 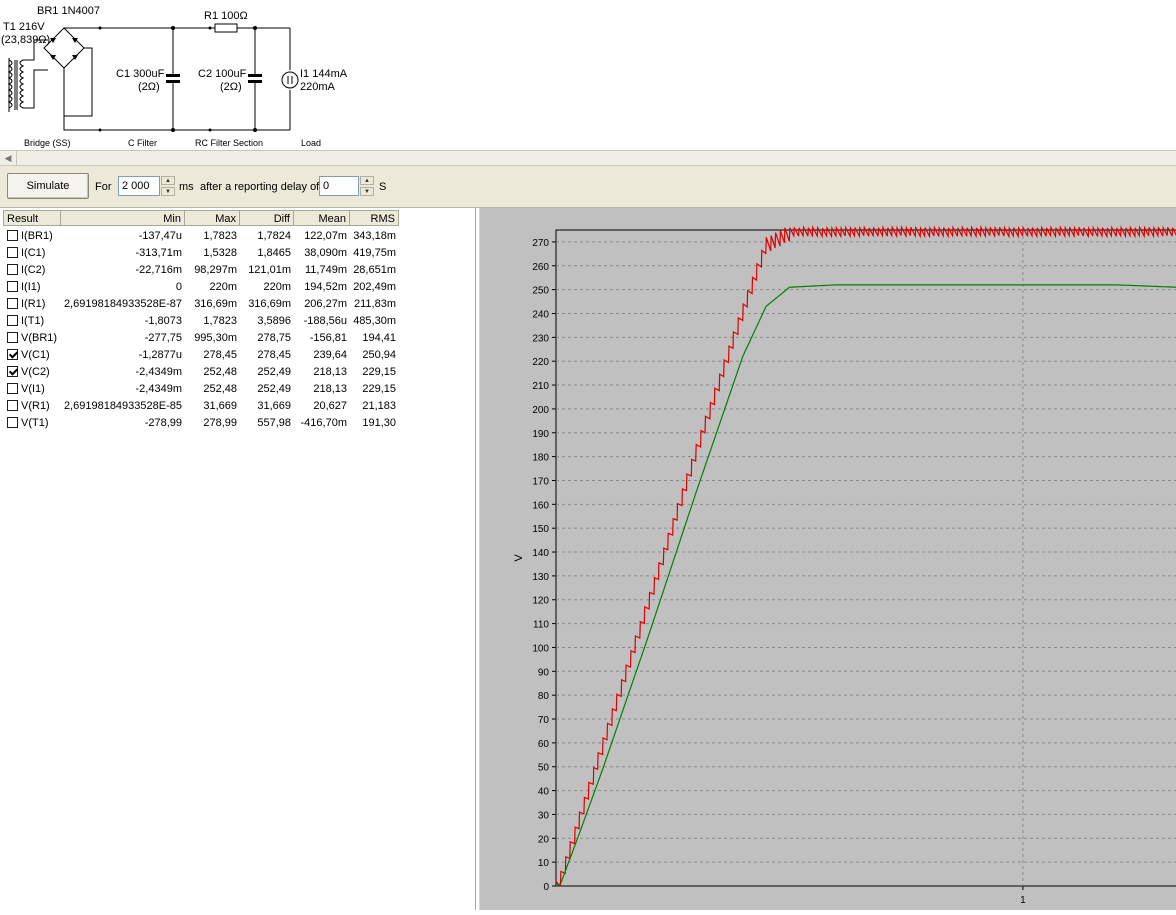 I want to click on table-row: I(T1) -1,8073 1,7823 3,5896 -188,56u 485,30m, so click(x=203, y=320).